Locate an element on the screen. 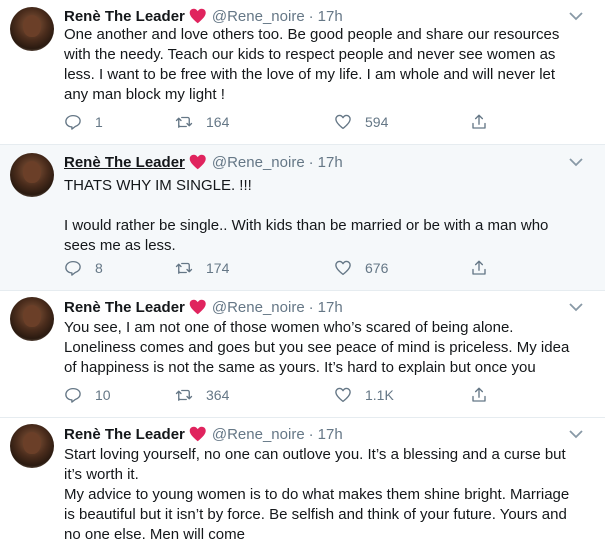 The width and height of the screenshot is (605, 550). reply-count: 1 is located at coordinates (99, 122).